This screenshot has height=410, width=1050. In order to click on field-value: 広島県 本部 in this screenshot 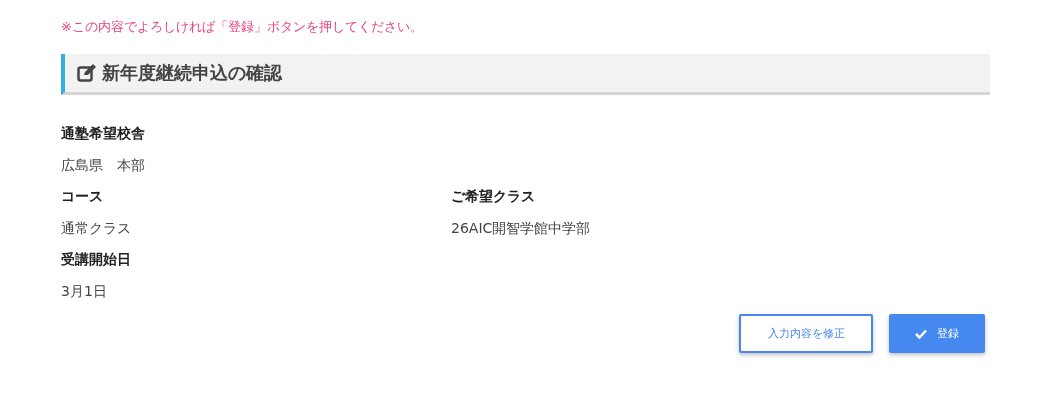, I will do `click(103, 165)`.